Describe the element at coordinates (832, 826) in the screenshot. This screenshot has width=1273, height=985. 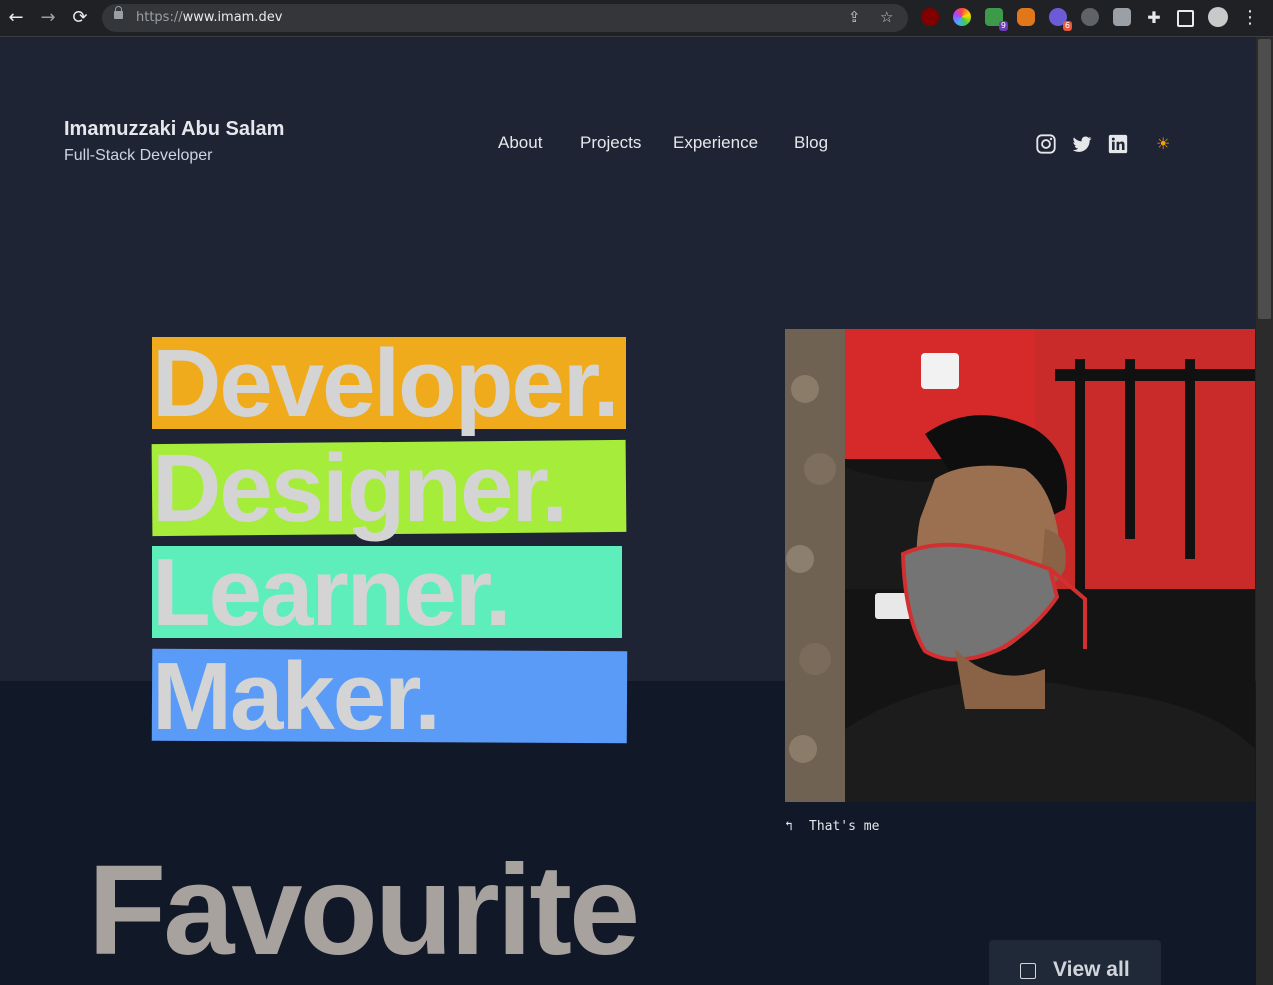
I see `photo-caption: ↰ That's me` at that location.